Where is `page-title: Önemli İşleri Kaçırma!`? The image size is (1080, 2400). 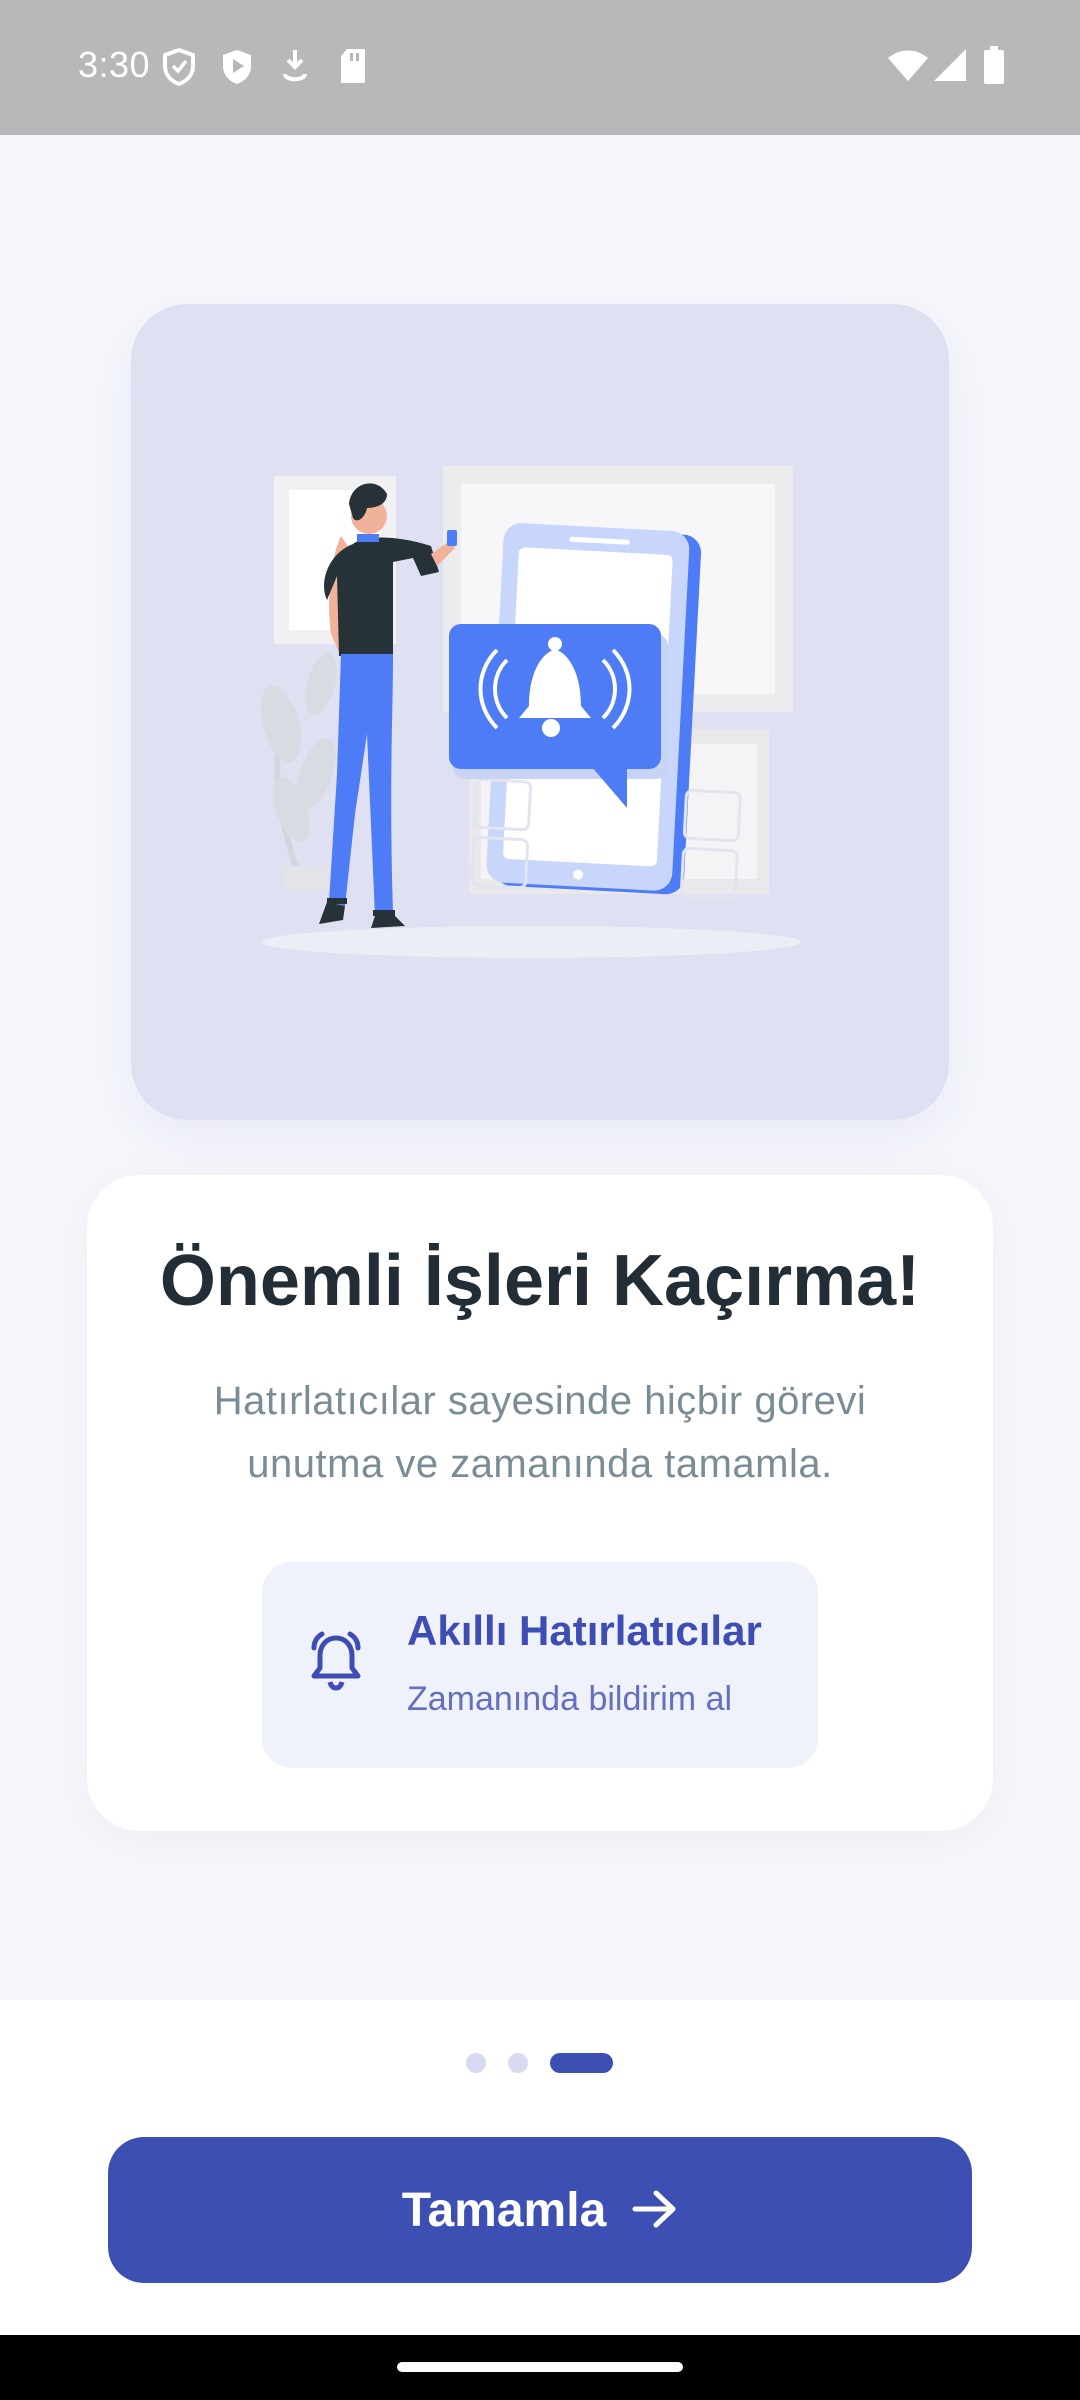 page-title: Önemli İşleri Kaçırma! is located at coordinates (540, 1281).